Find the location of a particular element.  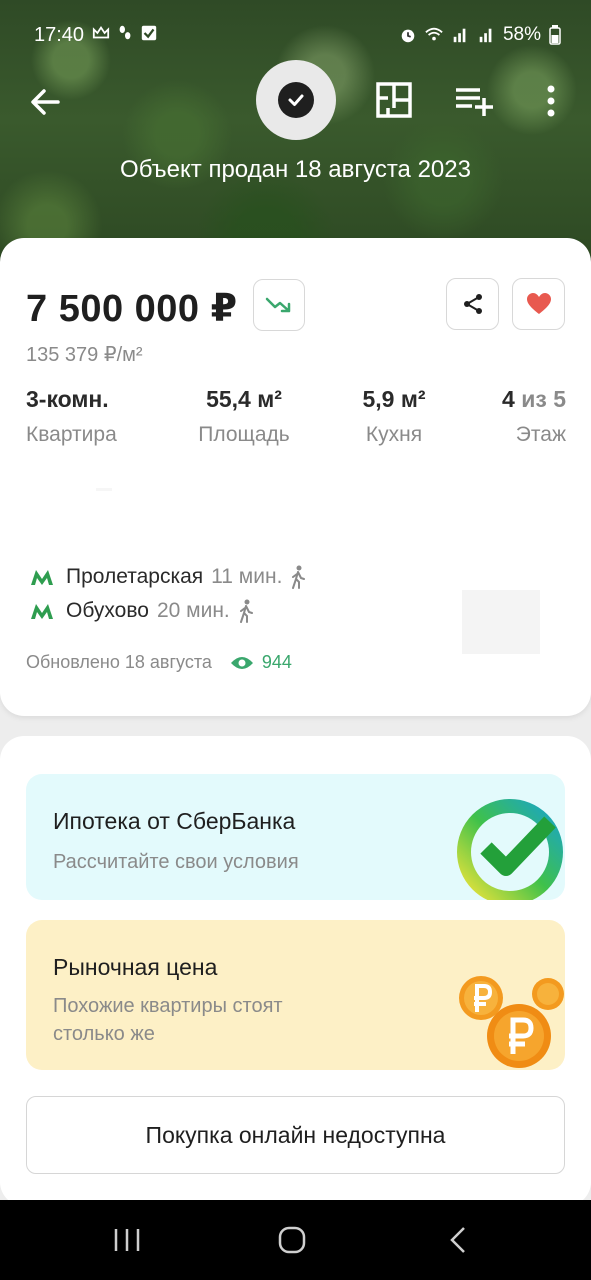

spec-label: Кухня is located at coordinates (394, 434).